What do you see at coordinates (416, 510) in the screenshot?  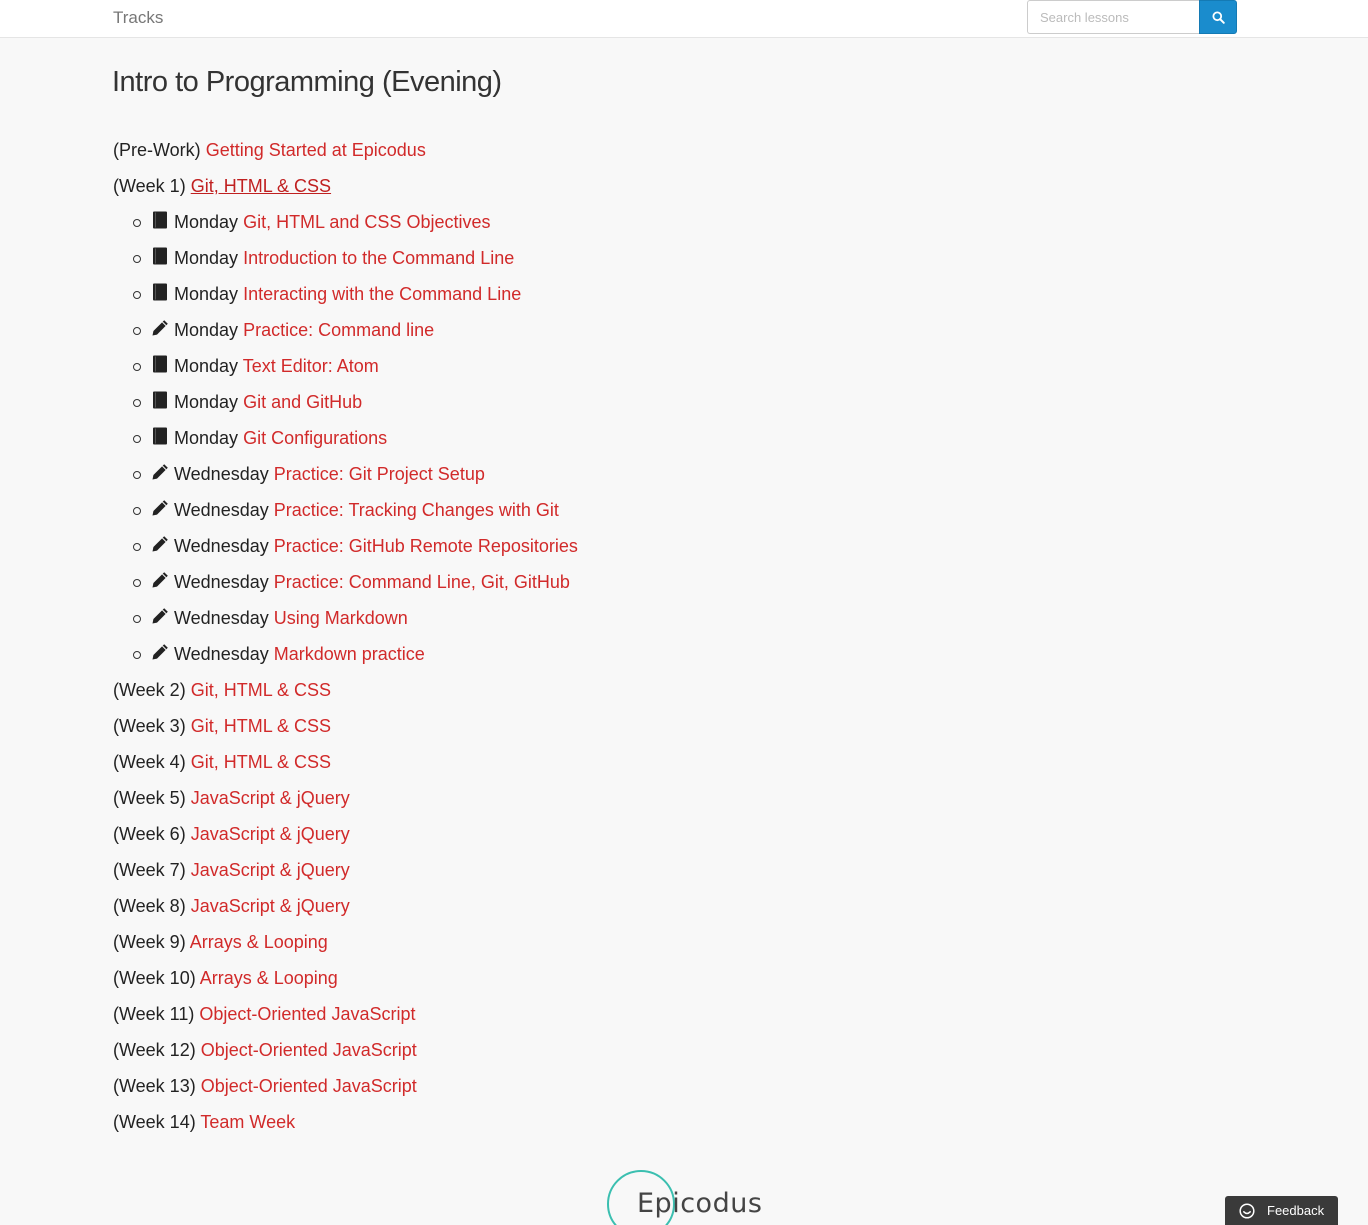 I see `lesson-link: Practice: Tracking Changes with Git` at bounding box center [416, 510].